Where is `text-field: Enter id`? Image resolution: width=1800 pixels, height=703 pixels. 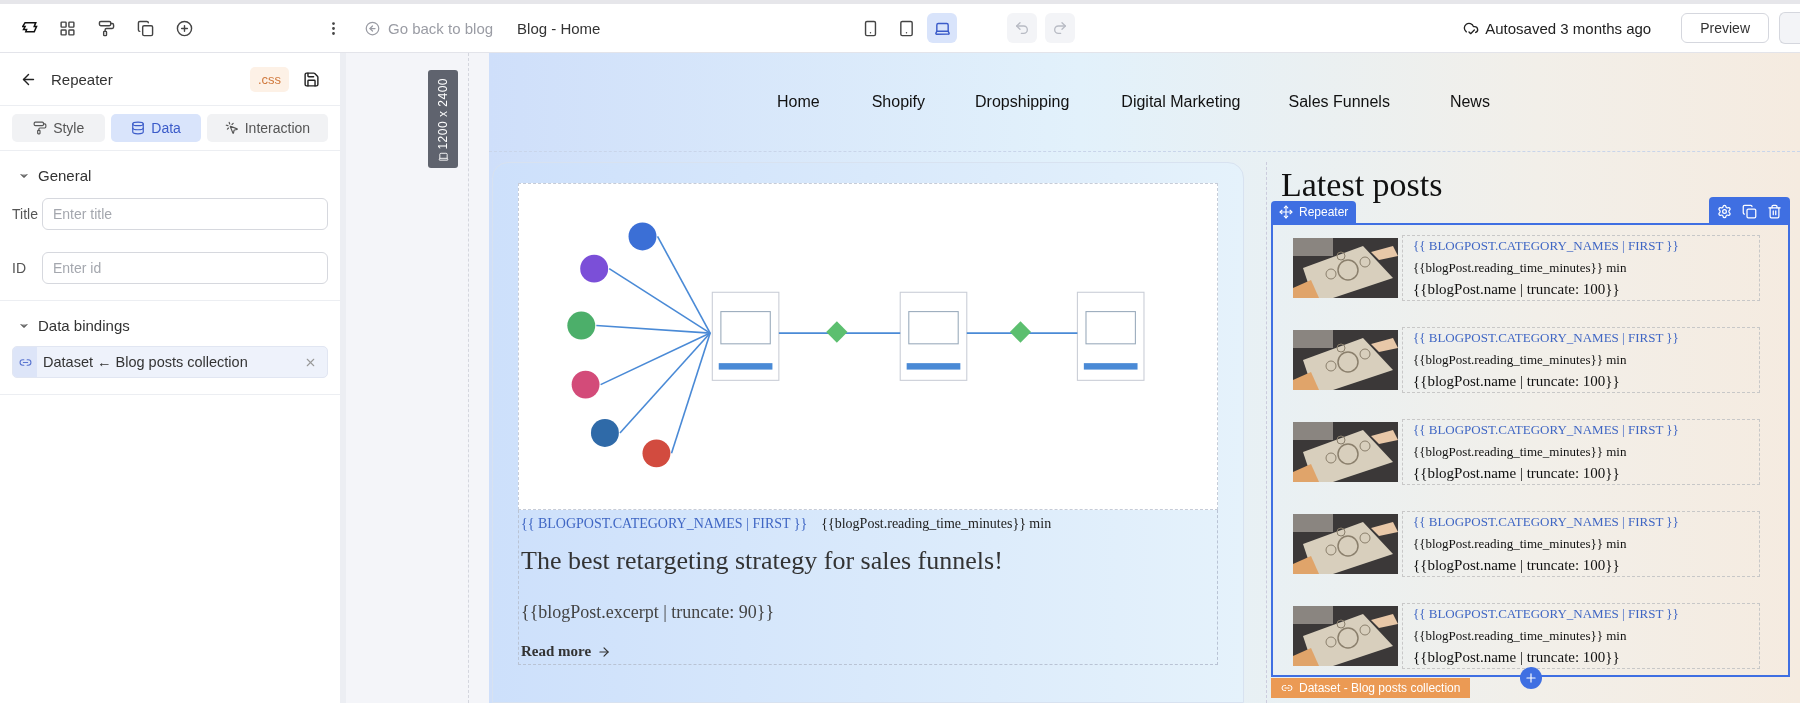
text-field: Enter id is located at coordinates (185, 268).